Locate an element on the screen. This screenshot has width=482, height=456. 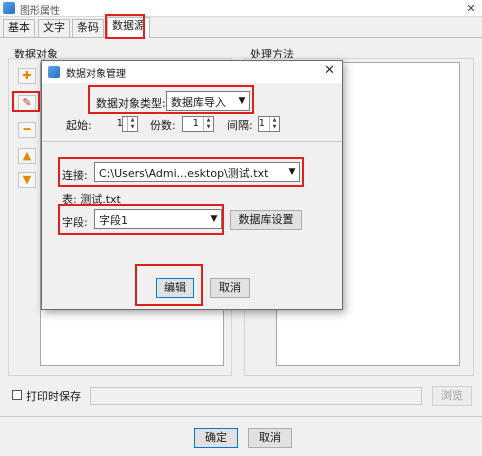
field-row-highlight is located at coordinates (141, 219).